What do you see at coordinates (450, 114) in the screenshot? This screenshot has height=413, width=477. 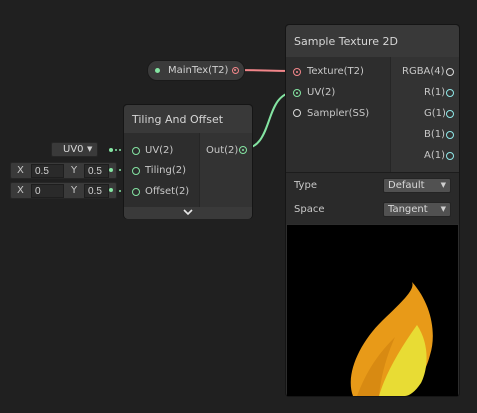 I see `sample-output-g-port` at bounding box center [450, 114].